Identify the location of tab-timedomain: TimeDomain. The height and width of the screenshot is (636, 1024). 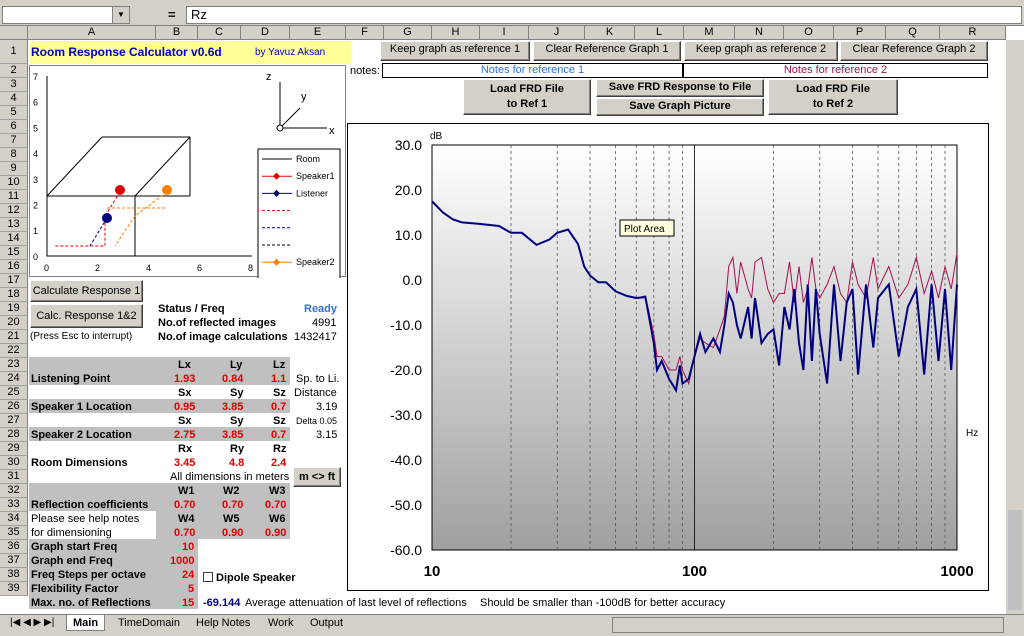
(149, 623).